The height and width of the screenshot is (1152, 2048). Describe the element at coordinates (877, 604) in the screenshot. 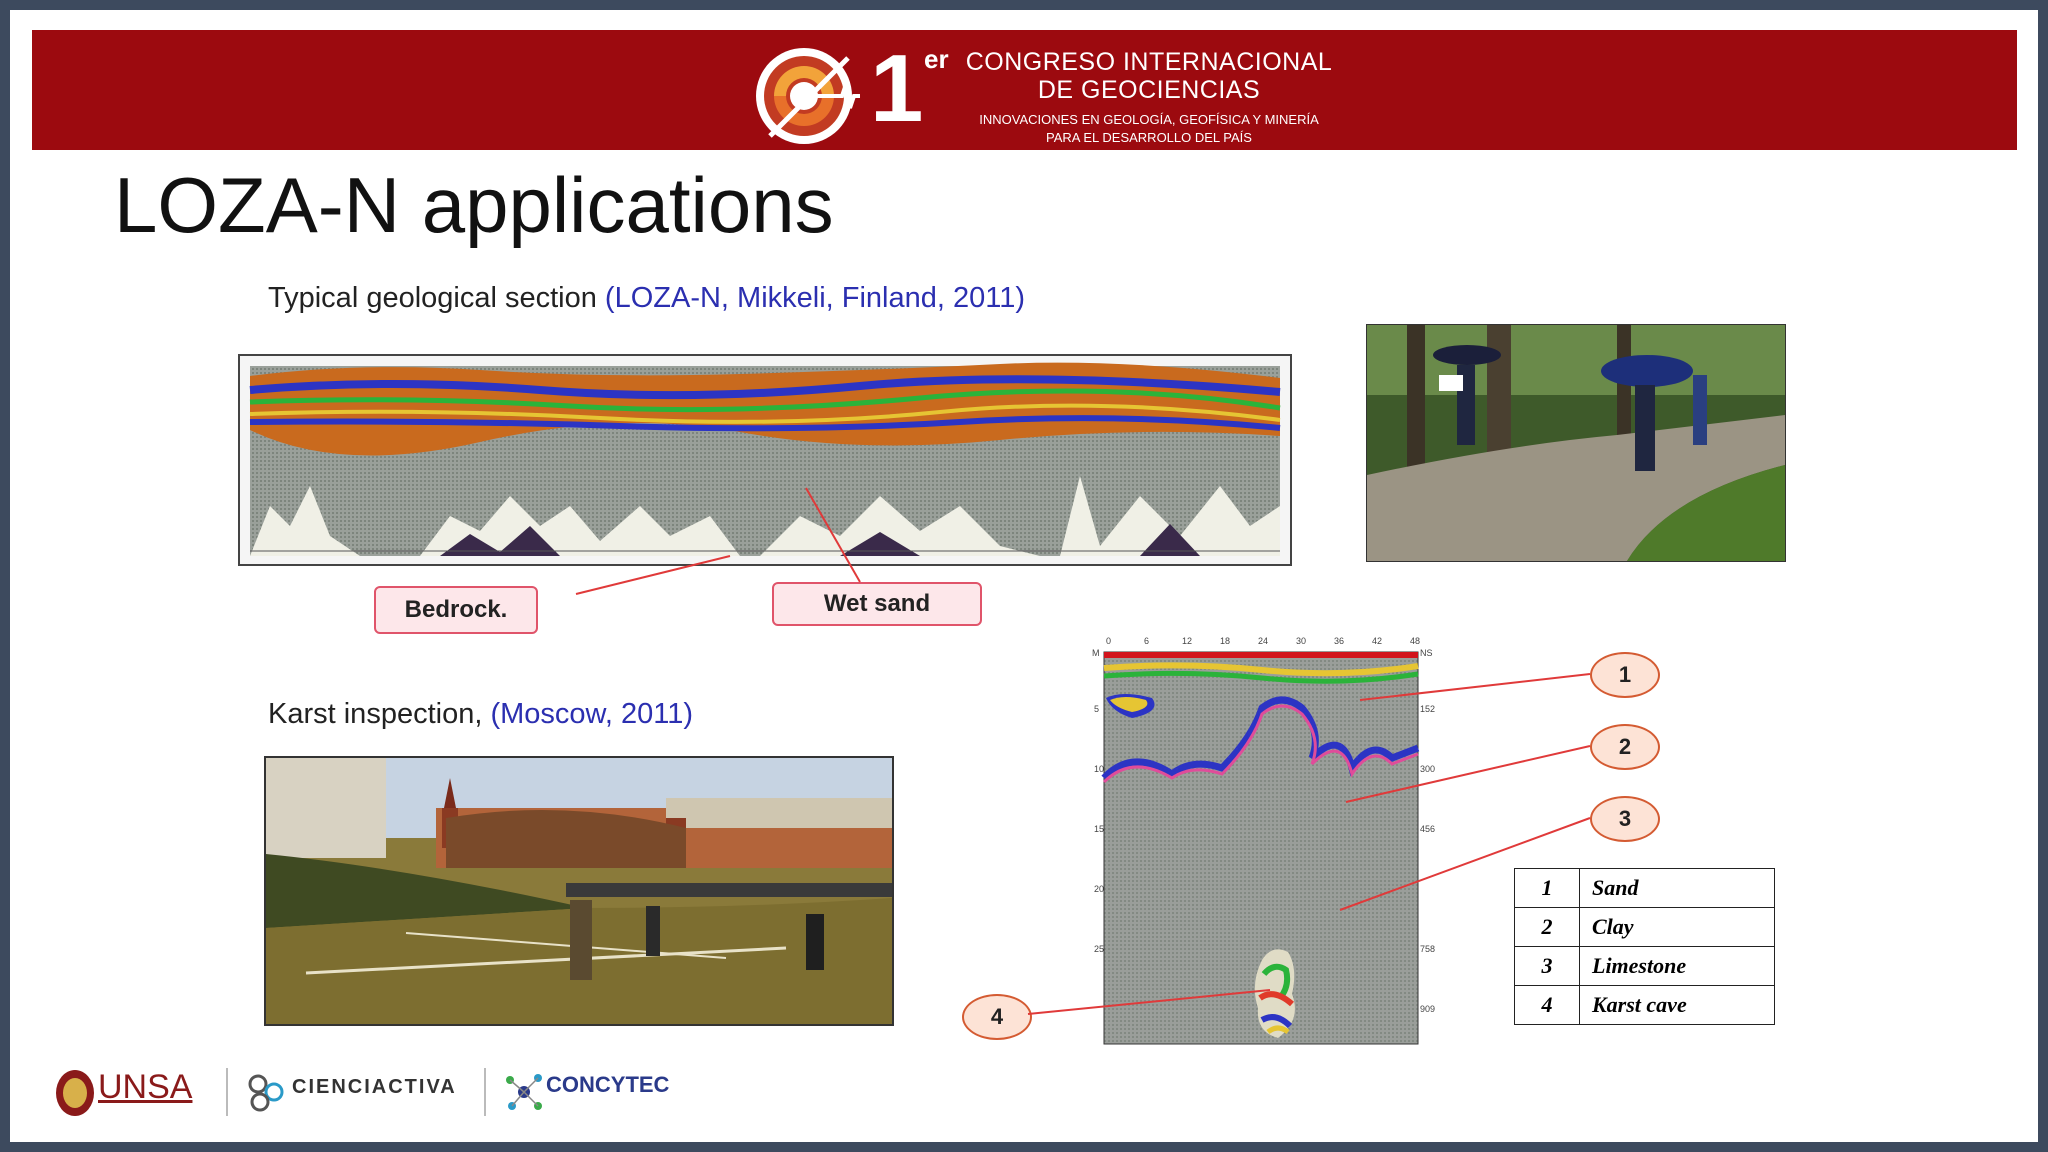

I see `wet-sand-callout: Wet sand` at that location.